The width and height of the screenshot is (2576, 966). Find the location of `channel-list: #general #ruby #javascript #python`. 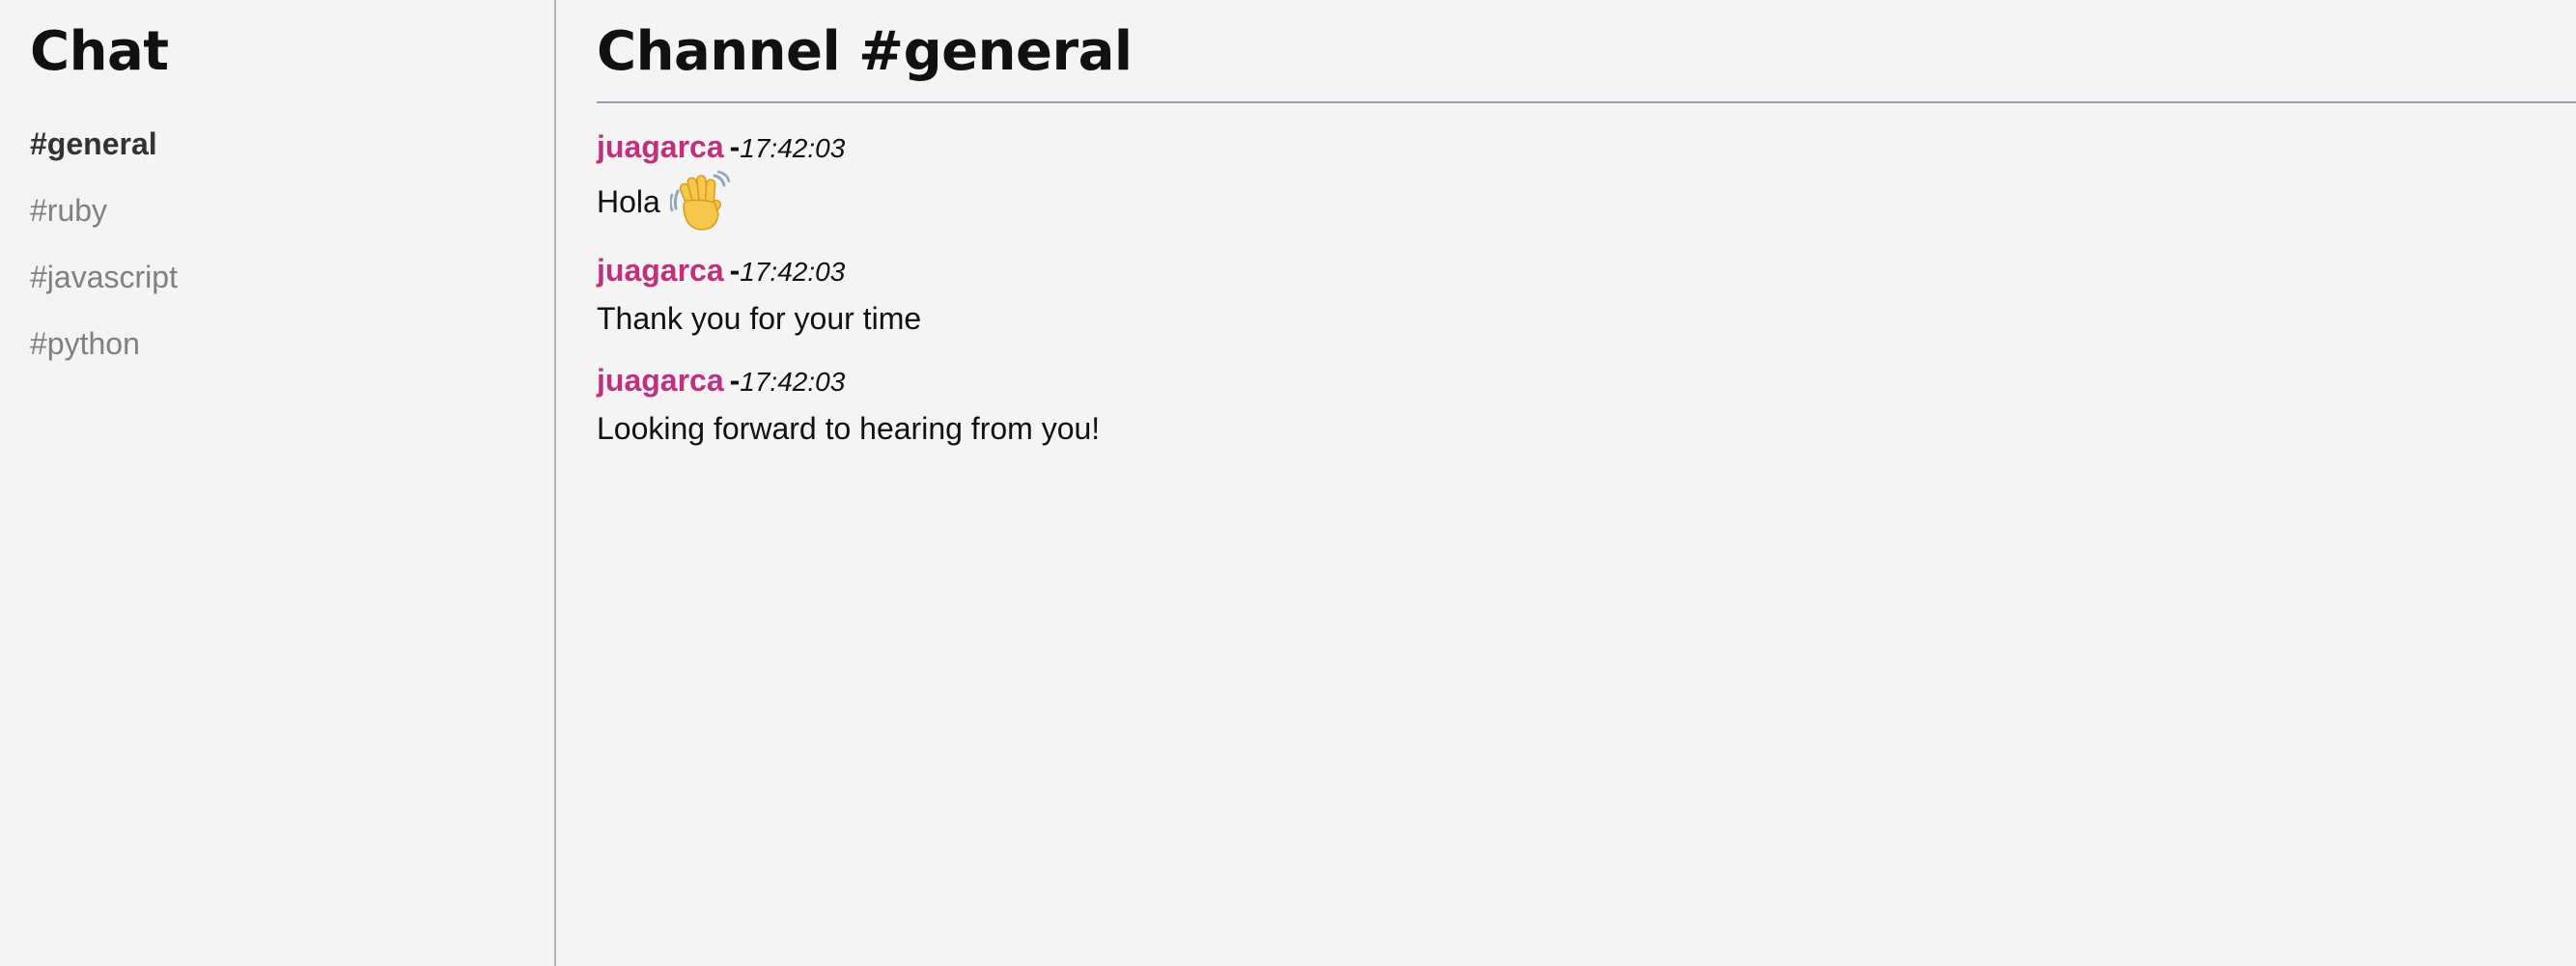

channel-list: #general #ruby #javascript #python is located at coordinates (104, 252).